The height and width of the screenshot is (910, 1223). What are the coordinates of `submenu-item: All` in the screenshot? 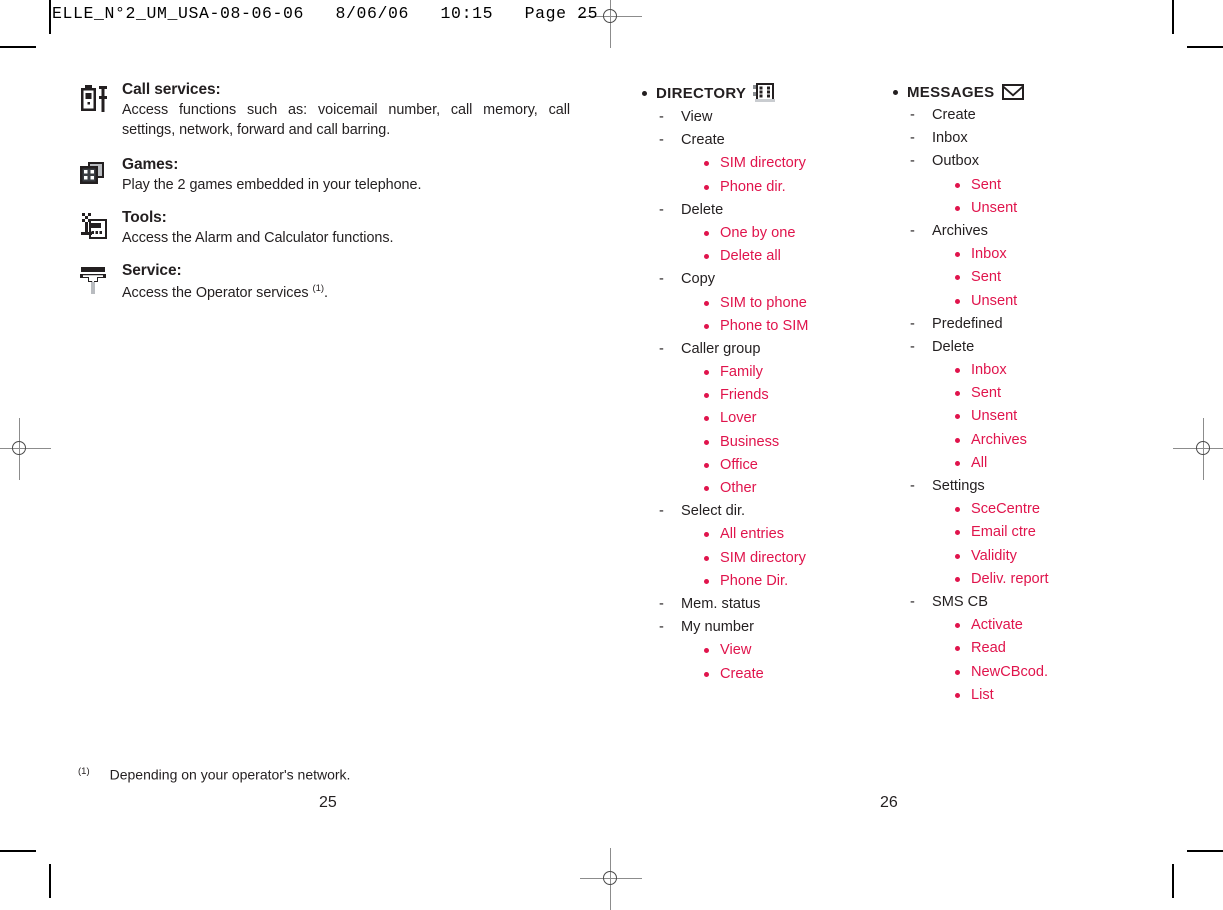 It's located at (1001, 463).